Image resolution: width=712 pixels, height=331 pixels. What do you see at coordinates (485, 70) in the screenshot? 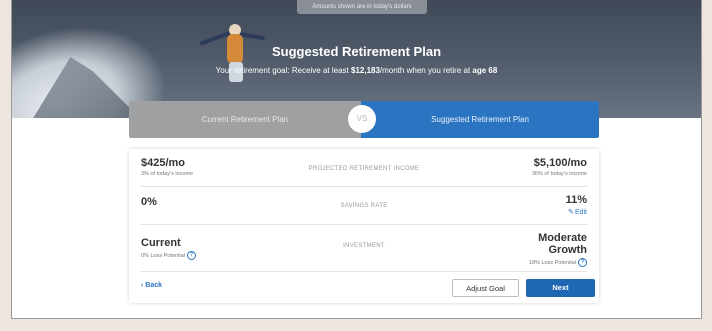
I see `retire-age: age 68` at bounding box center [485, 70].